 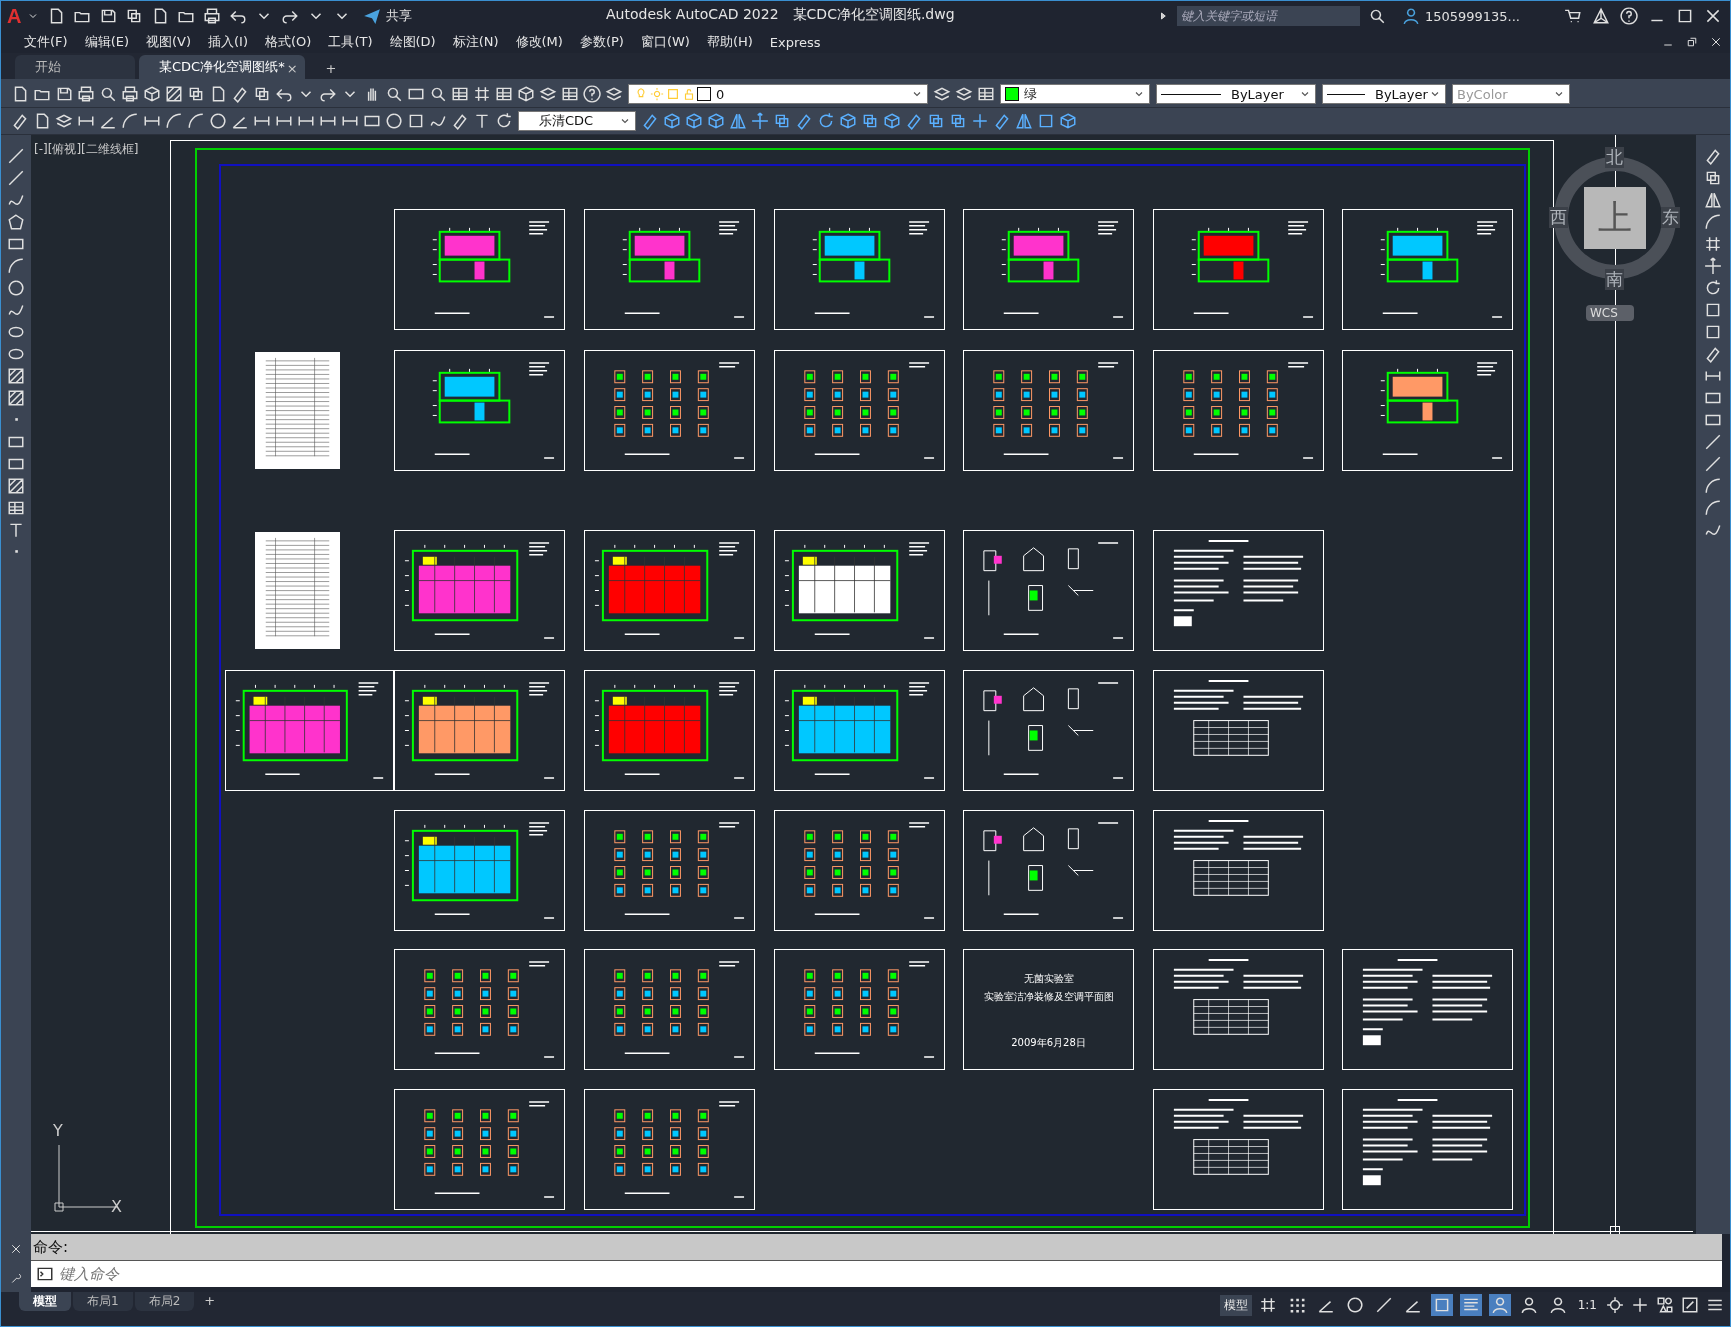 What do you see at coordinates (45, 1274) in the screenshot?
I see `console-icon` at bounding box center [45, 1274].